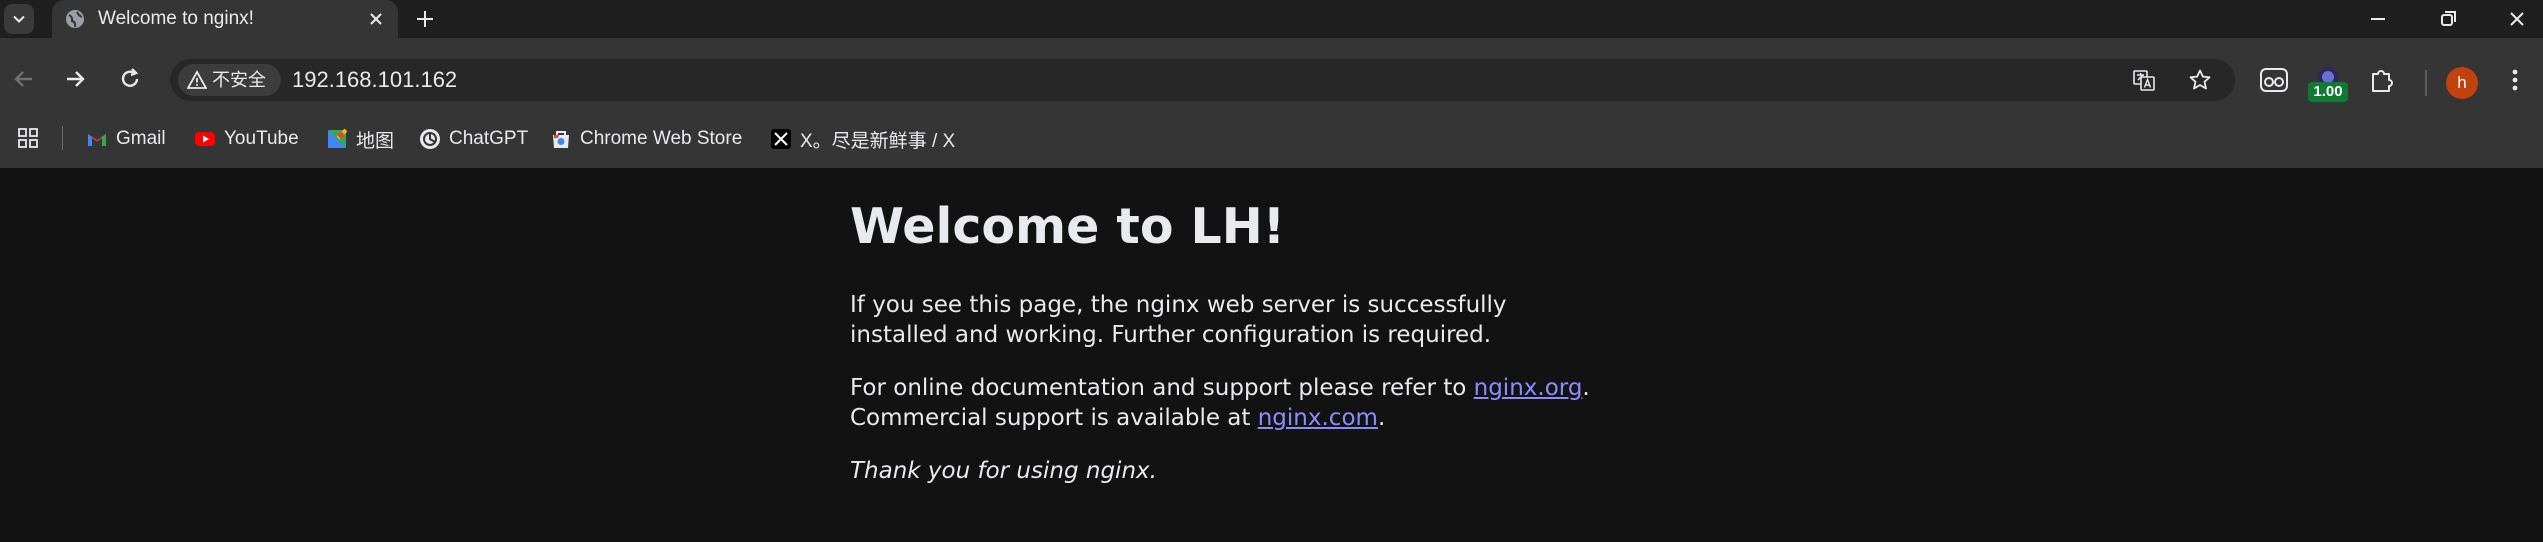  What do you see at coordinates (781, 139) in the screenshot?
I see `x-icon` at bounding box center [781, 139].